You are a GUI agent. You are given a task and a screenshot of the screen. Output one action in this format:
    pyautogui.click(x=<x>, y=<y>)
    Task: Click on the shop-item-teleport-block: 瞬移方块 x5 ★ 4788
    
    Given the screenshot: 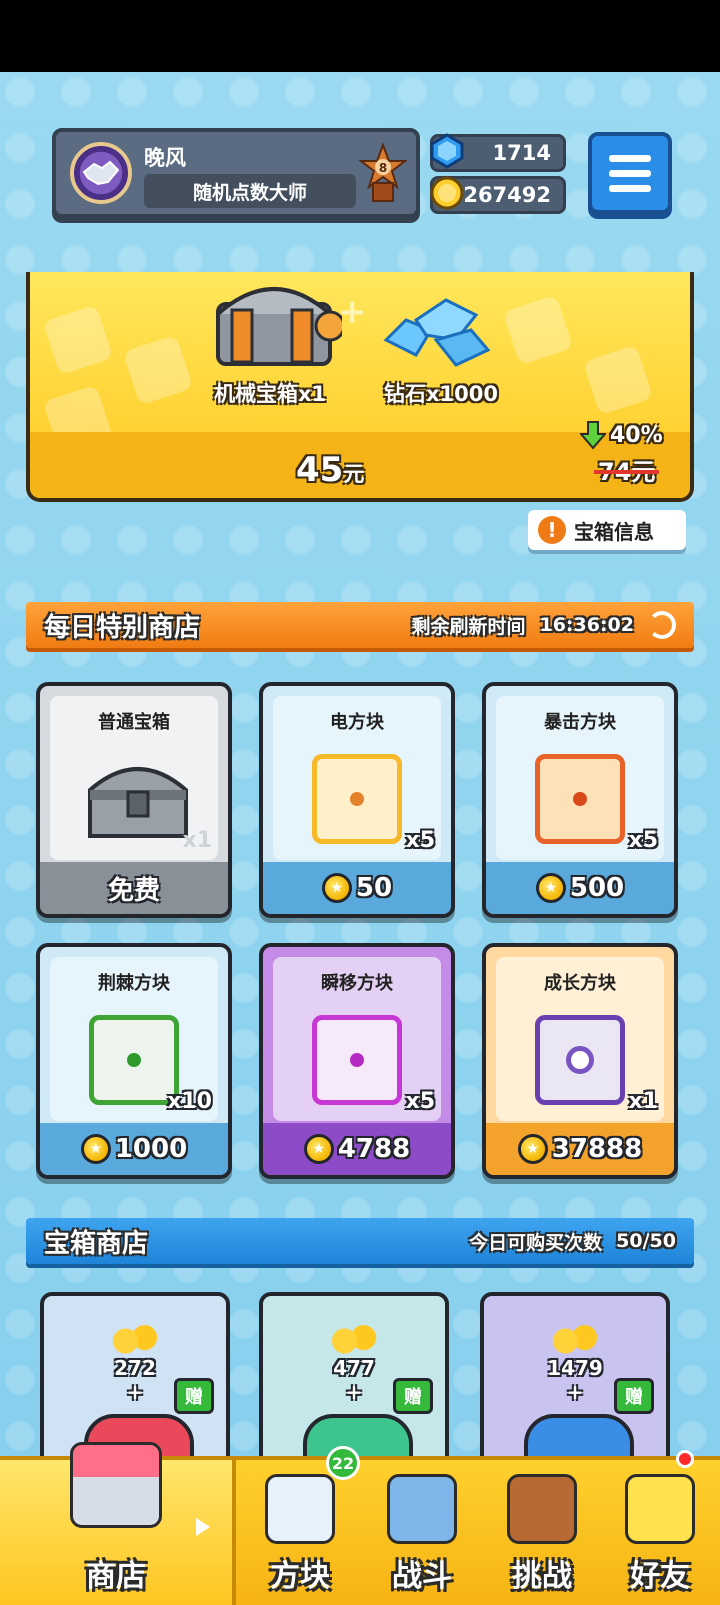 What is the action you would take?
    pyautogui.click(x=357, y=1061)
    